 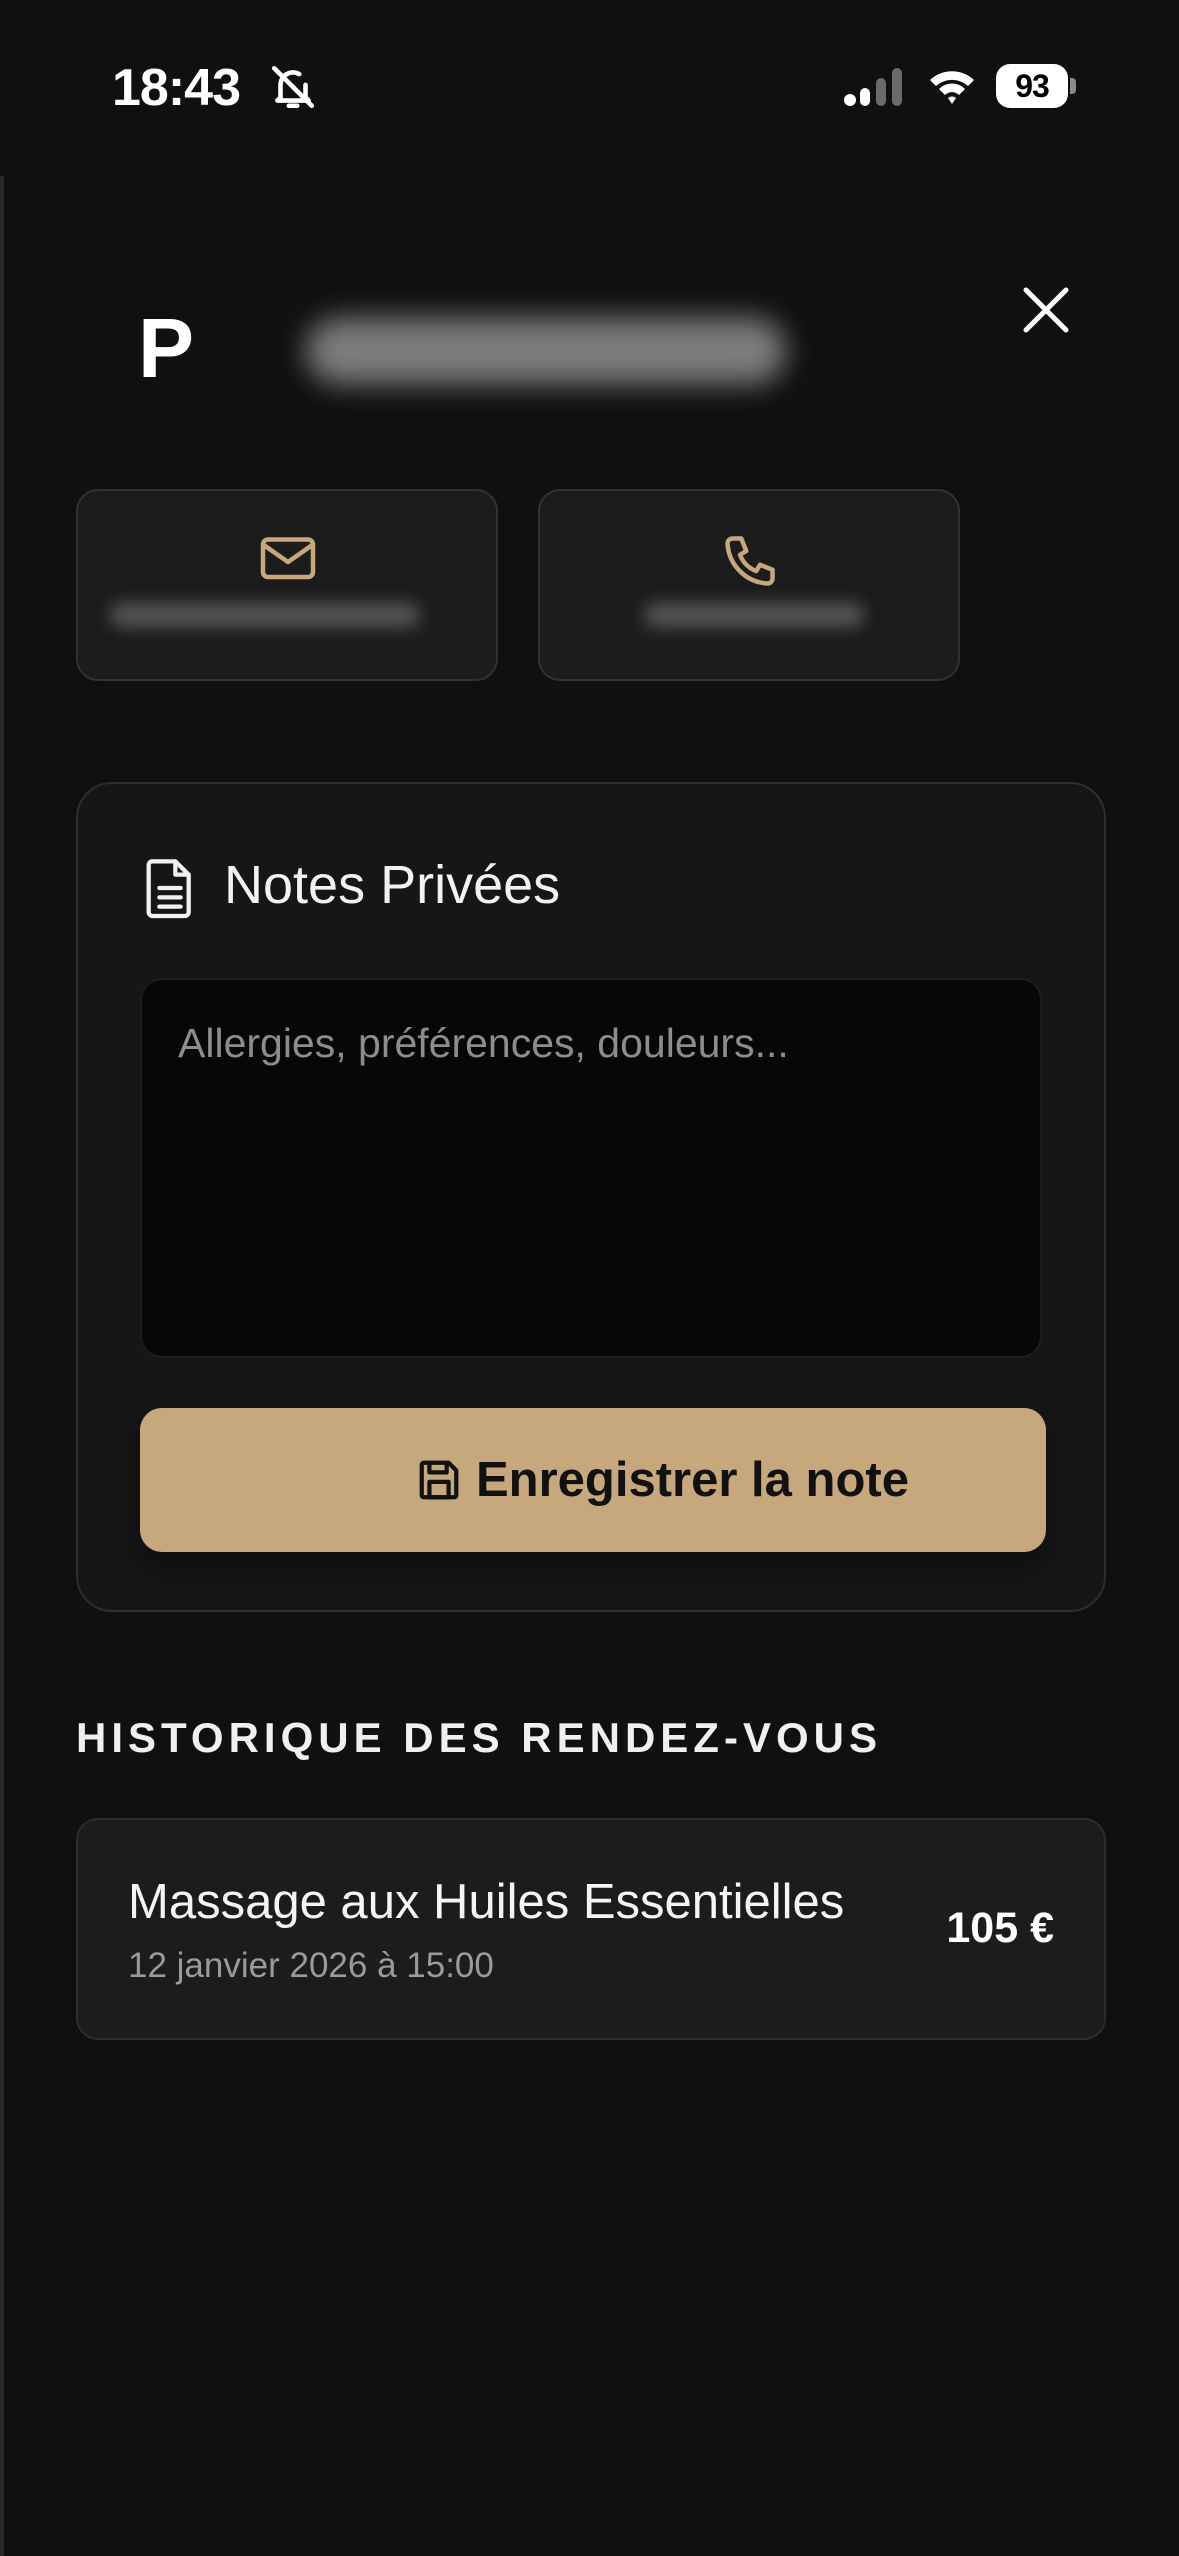 What do you see at coordinates (168, 889) in the screenshot?
I see `document-icon` at bounding box center [168, 889].